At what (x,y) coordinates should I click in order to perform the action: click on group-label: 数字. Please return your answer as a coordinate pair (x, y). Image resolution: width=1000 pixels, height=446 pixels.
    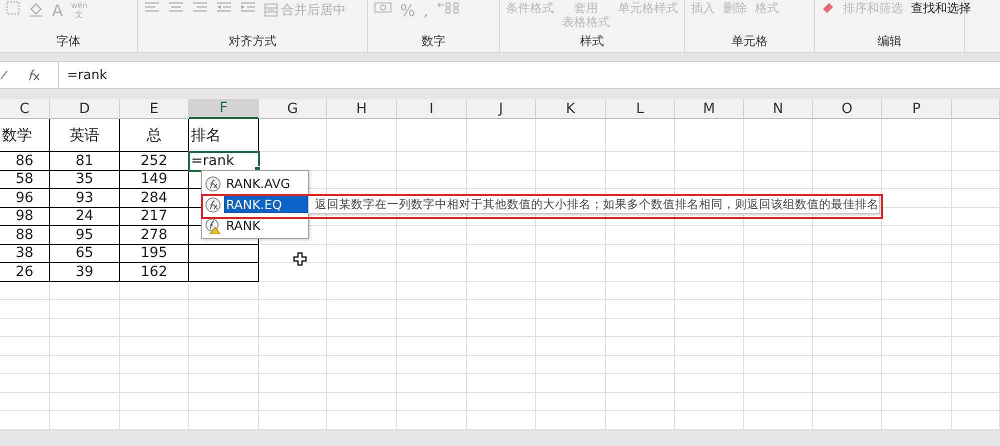
    Looking at the image, I should click on (433, 41).